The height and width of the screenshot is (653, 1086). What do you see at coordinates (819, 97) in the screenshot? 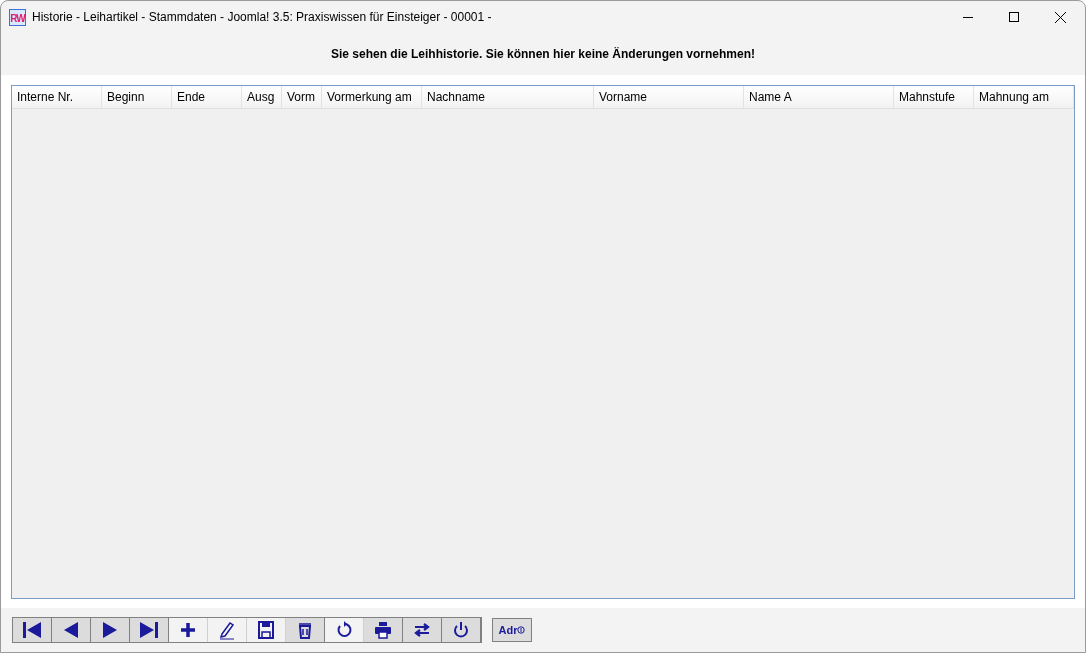
I see `column-header: Name A` at bounding box center [819, 97].